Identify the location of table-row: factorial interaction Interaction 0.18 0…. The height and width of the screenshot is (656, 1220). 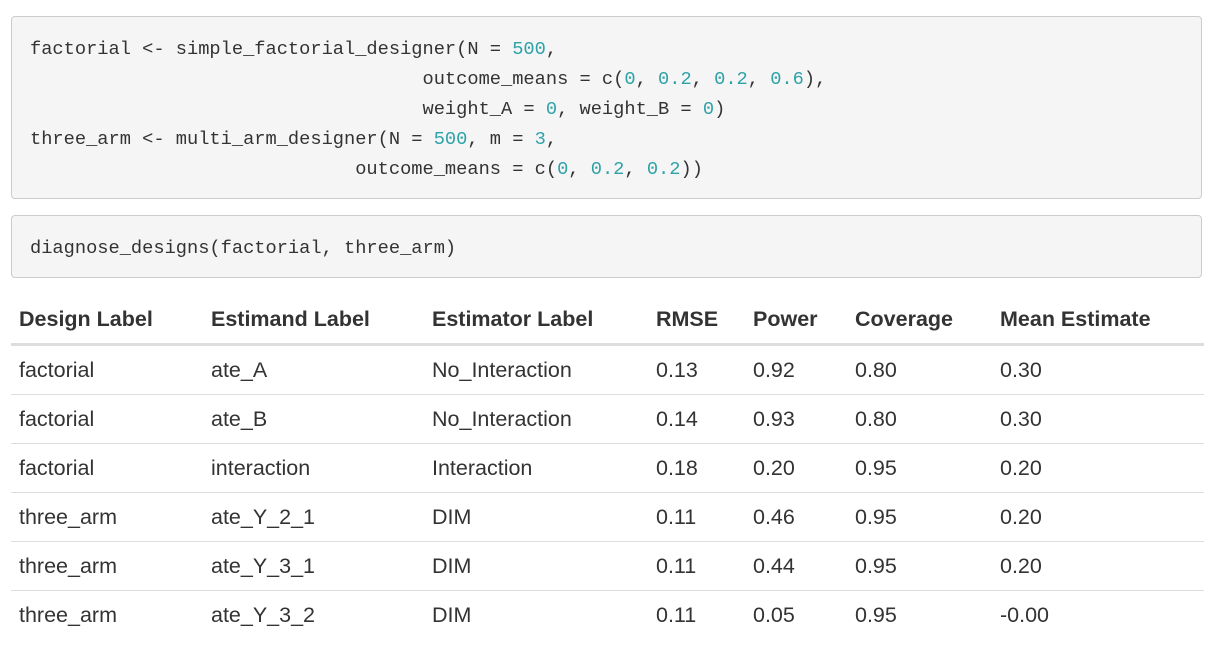
(607, 468).